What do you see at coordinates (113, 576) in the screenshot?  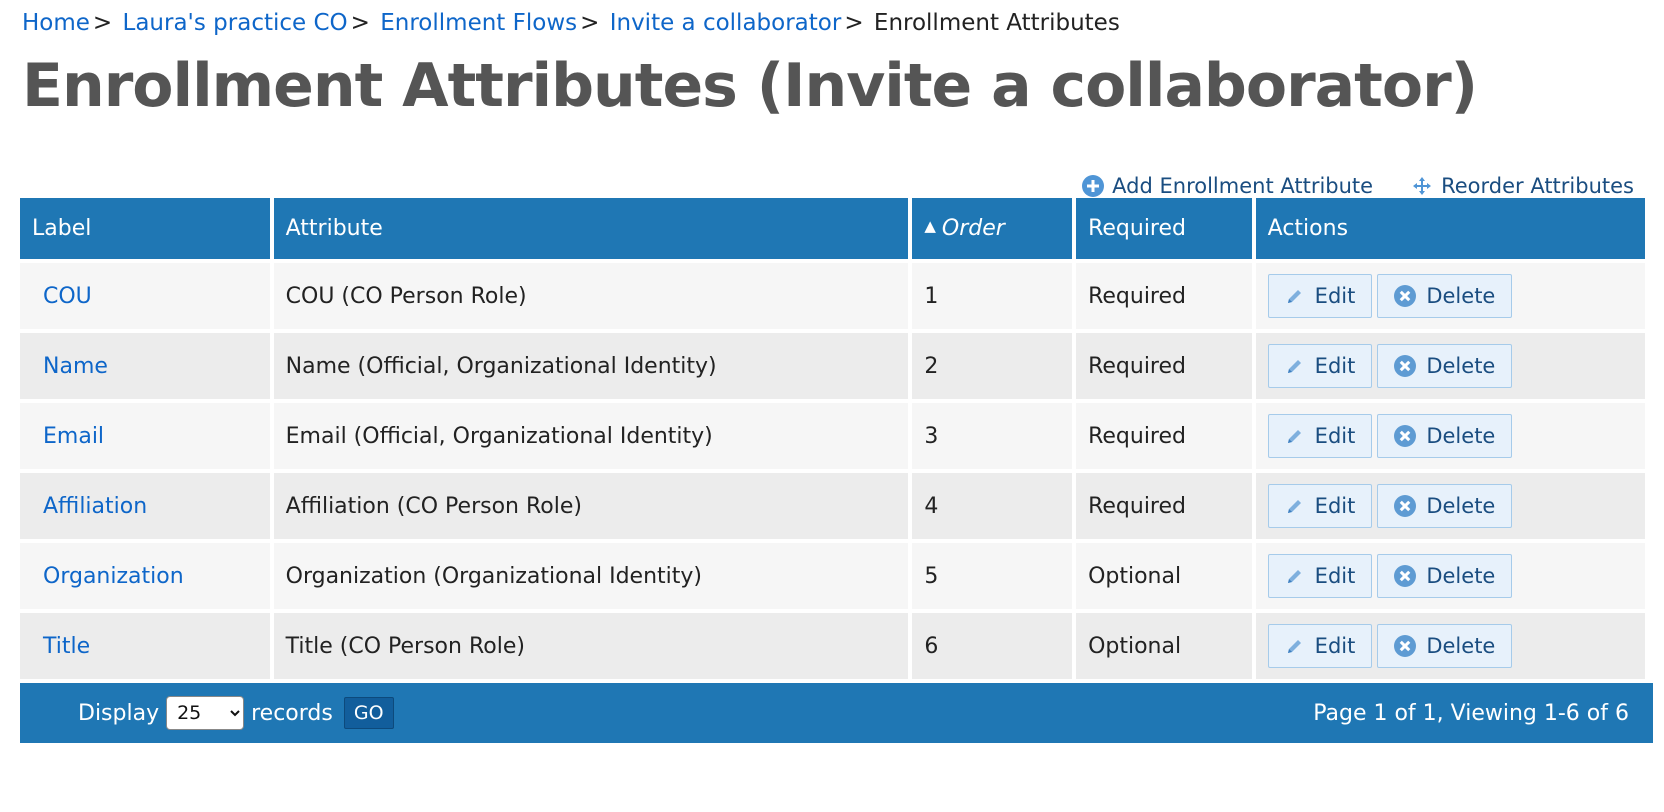 I see `attribute-label-link: Organization` at bounding box center [113, 576].